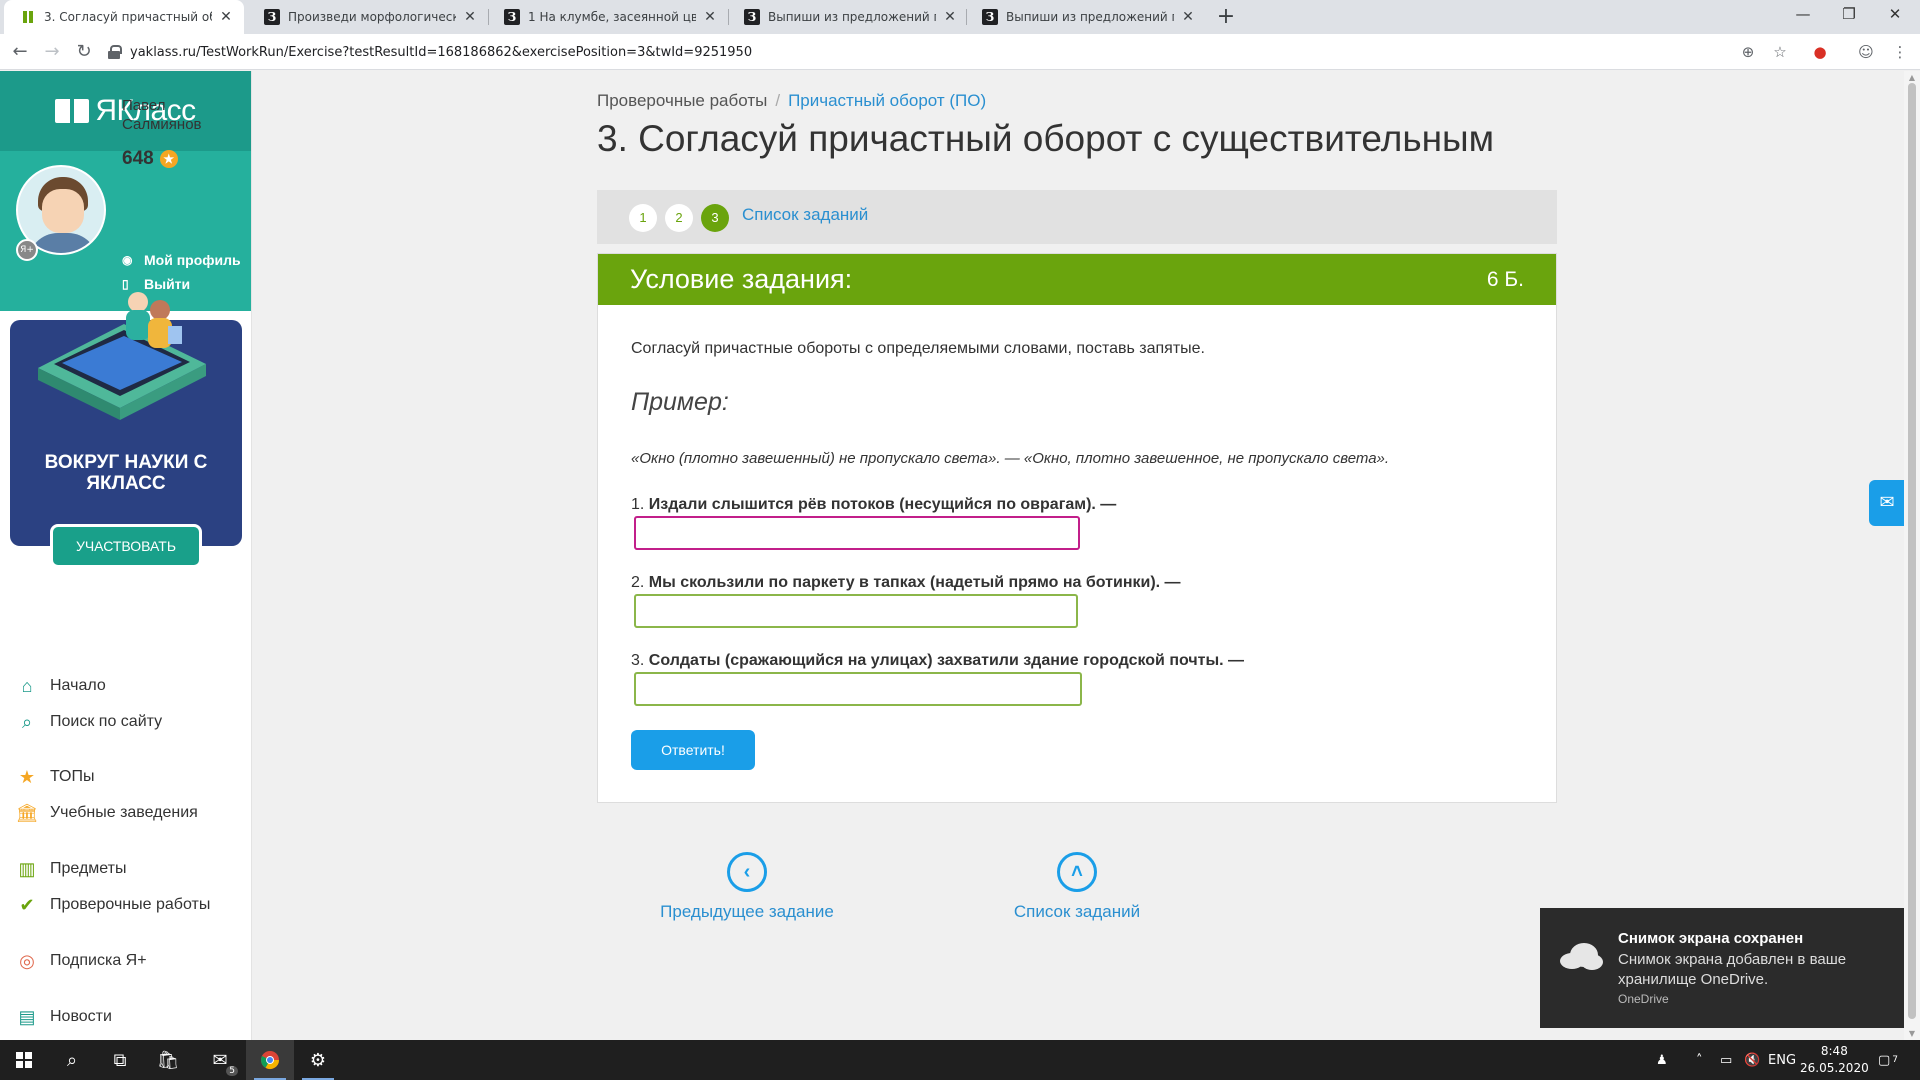 The height and width of the screenshot is (1080, 1920). Describe the element at coordinates (1643, 999) in the screenshot. I see `notification-source: OneDrive` at that location.